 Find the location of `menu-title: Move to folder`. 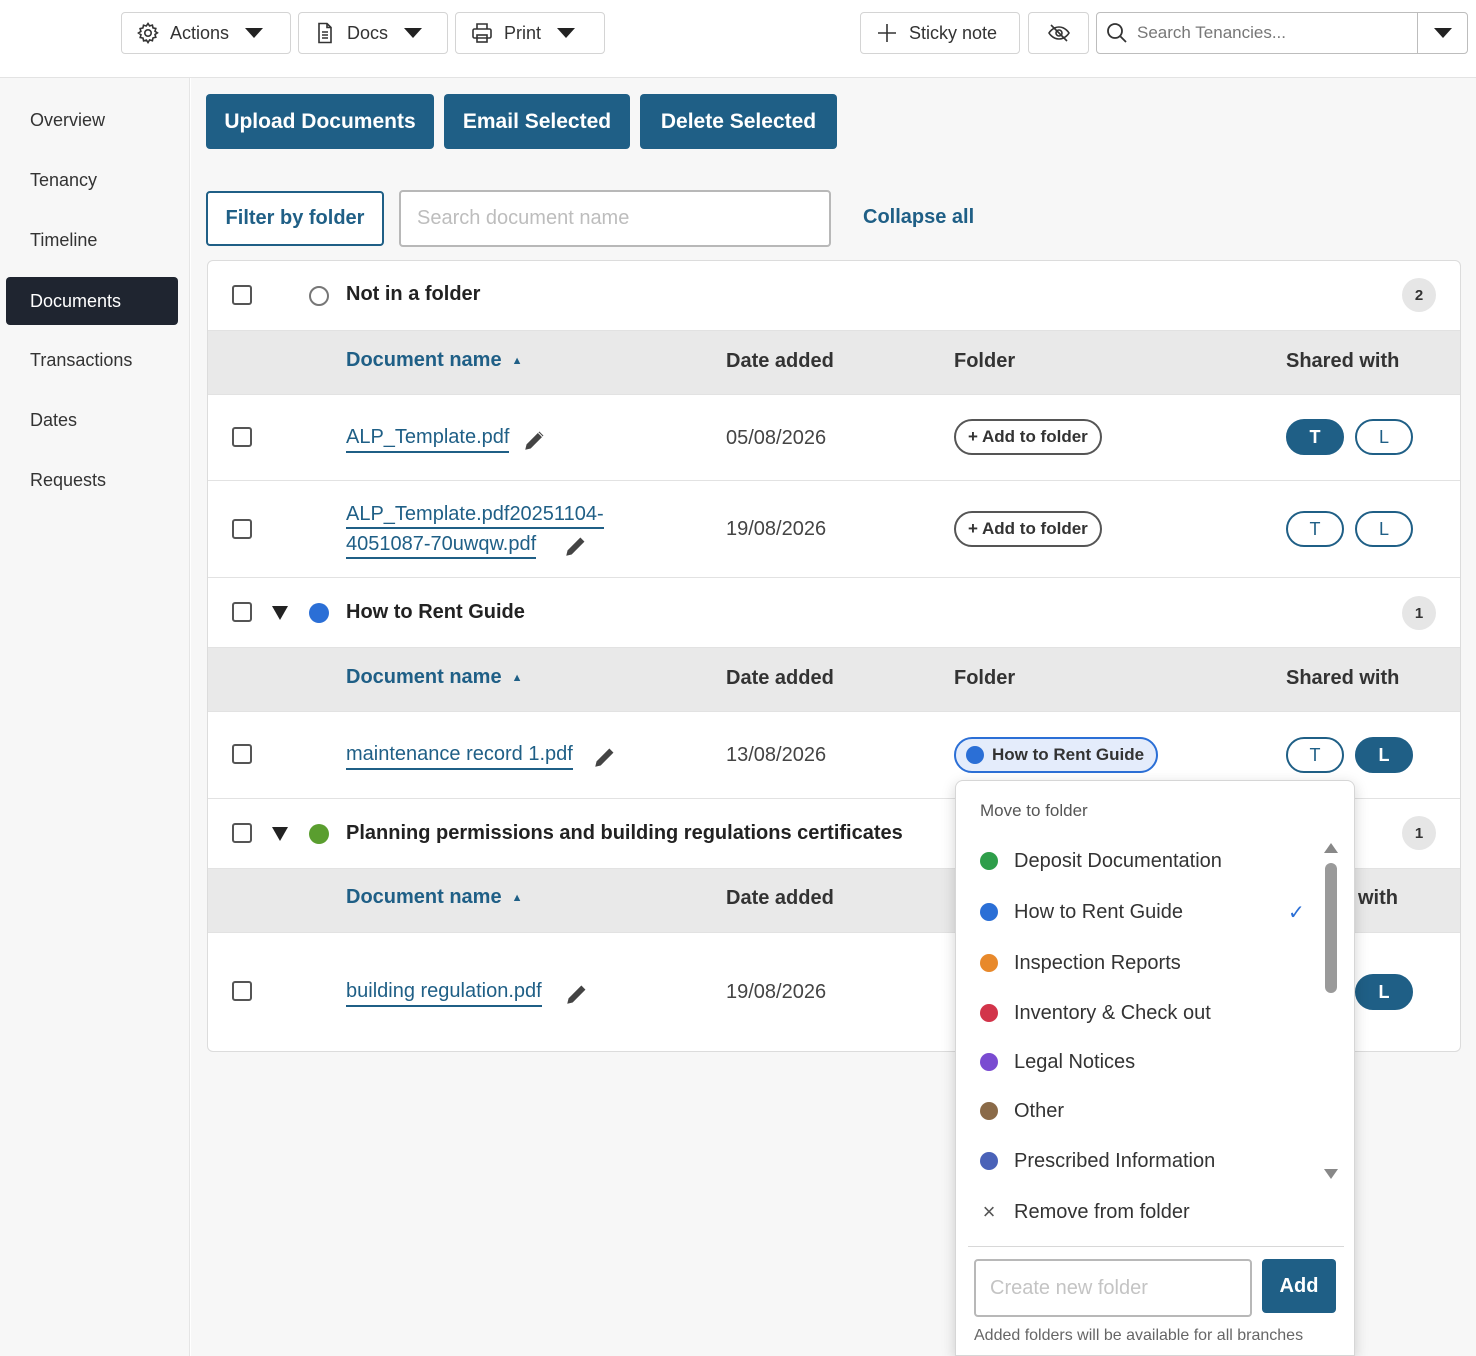

menu-title: Move to folder is located at coordinates (1034, 810).